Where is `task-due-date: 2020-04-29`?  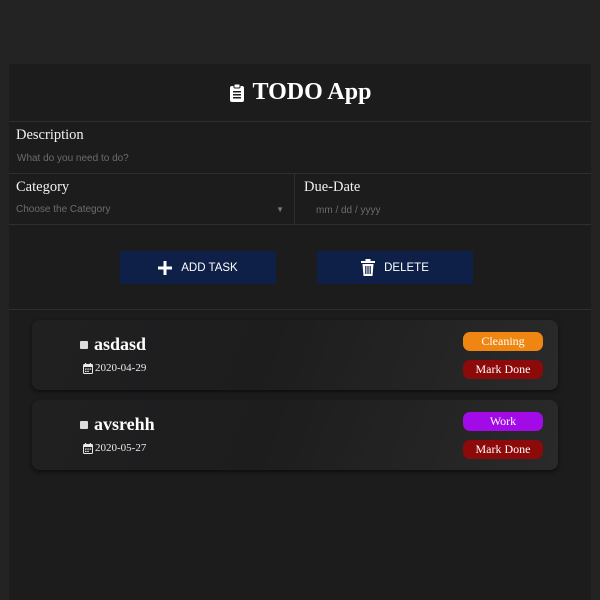 task-due-date: 2020-04-29 is located at coordinates (114, 368).